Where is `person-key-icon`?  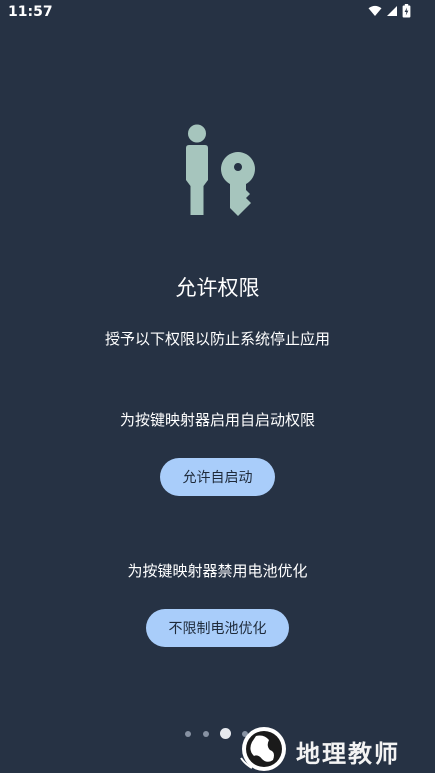 person-key-icon is located at coordinates (220, 170).